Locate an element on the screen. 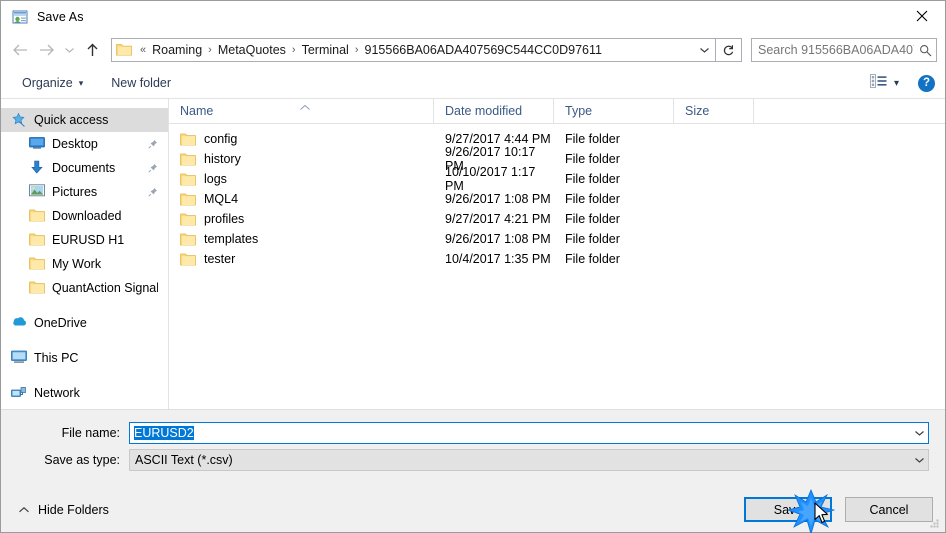  column-header-label: Name is located at coordinates (197, 111).